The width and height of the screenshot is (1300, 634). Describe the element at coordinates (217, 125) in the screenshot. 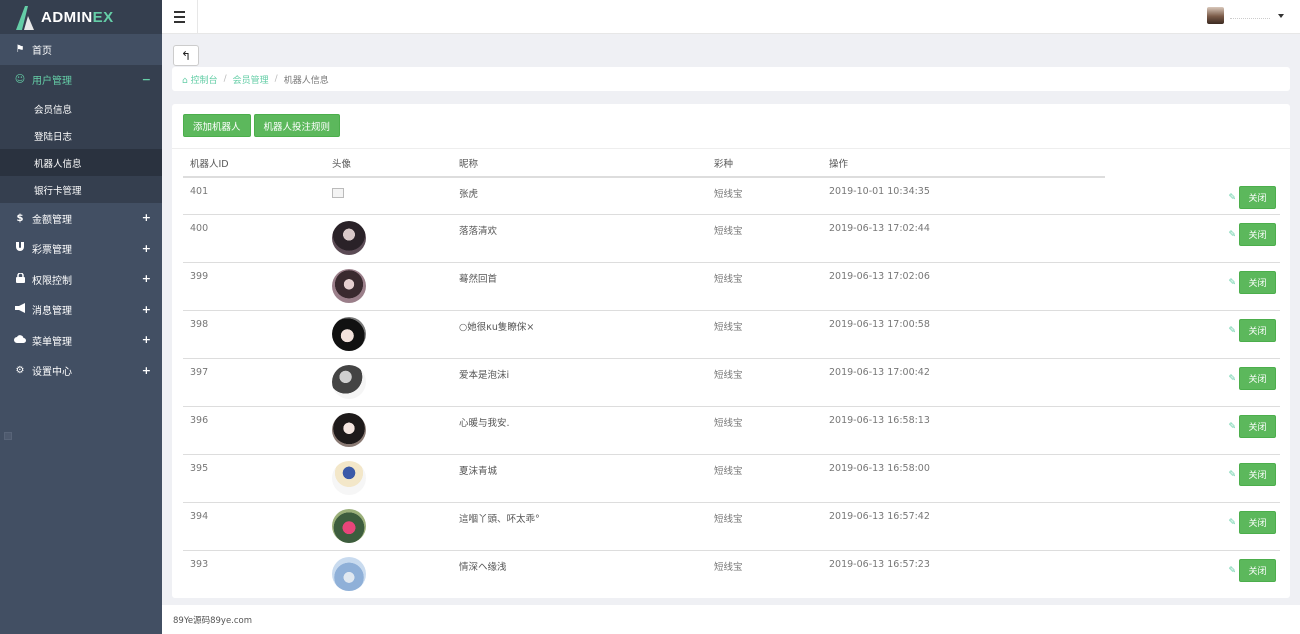

I see `add-robot-button: 添加机器人` at that location.